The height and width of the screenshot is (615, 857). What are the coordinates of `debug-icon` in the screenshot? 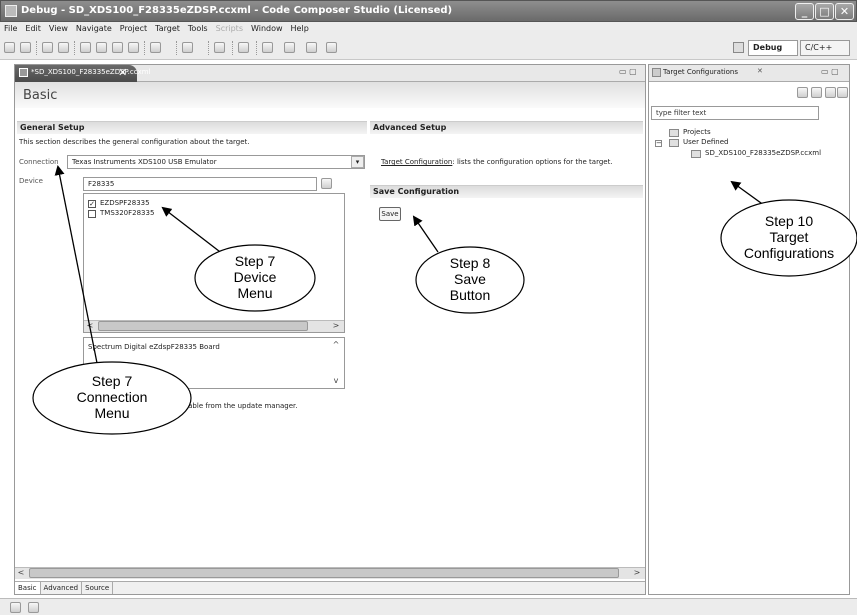 It's located at (155, 47).